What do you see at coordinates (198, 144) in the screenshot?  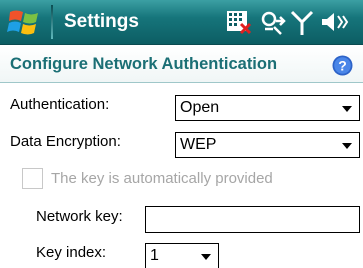 I see `data-encryption-value: WEP` at bounding box center [198, 144].